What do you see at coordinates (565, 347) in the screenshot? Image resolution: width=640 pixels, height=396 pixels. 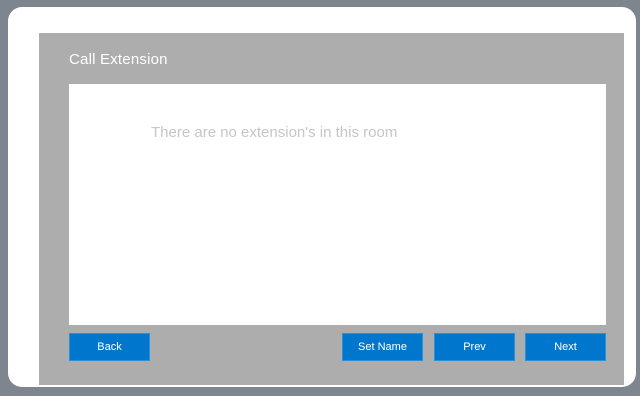 I see `next-button: Next` at bounding box center [565, 347].